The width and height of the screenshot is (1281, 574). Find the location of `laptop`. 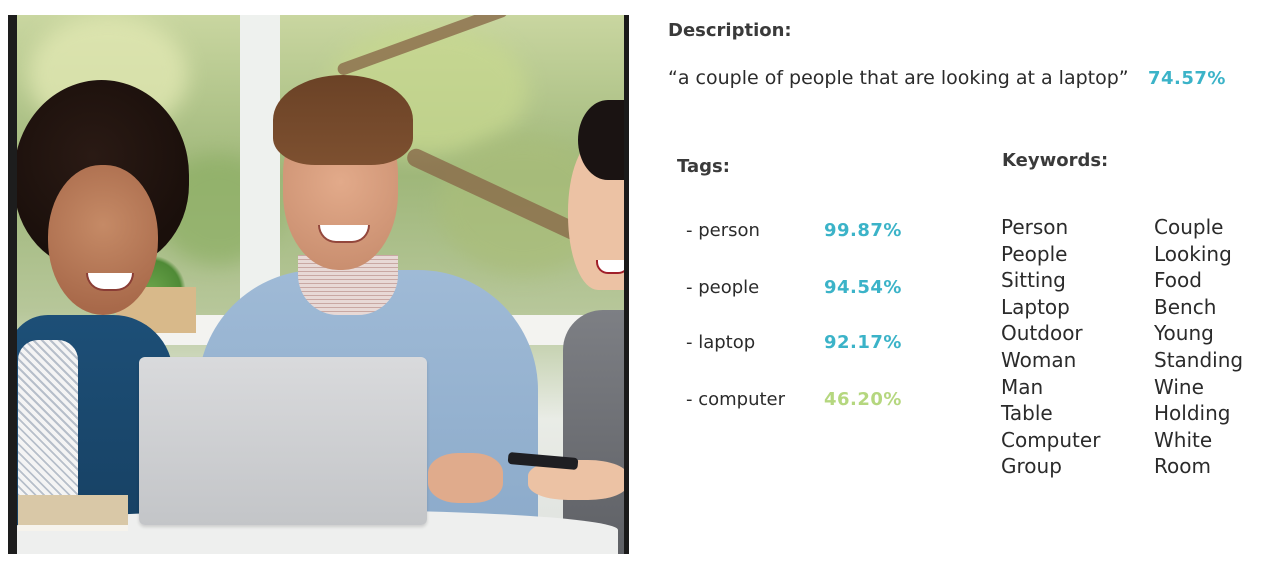

laptop is located at coordinates (283, 441).